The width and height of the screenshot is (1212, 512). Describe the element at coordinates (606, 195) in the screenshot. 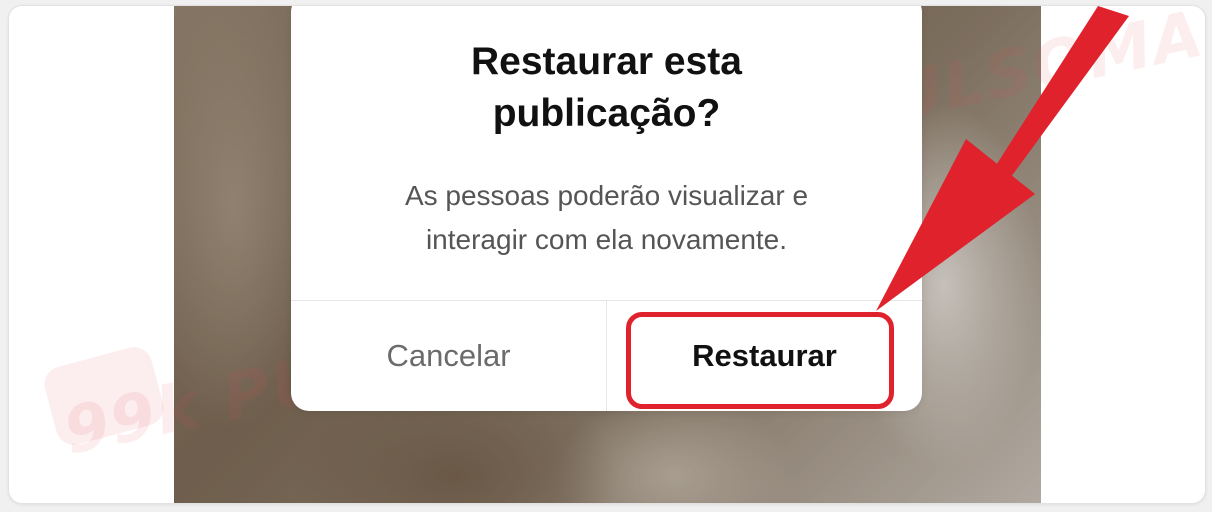

I see `dialog-message-line: As pessoas poderão visualizar e` at that location.